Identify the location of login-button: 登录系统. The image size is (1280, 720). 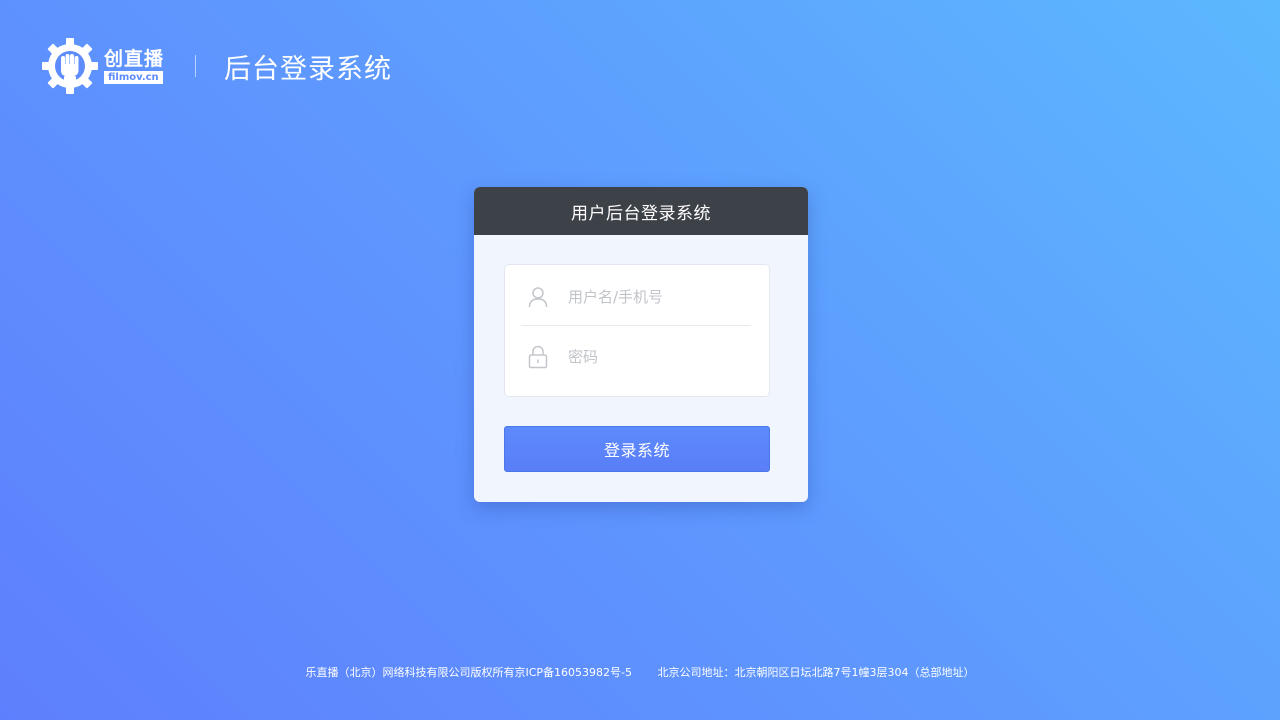
(637, 449).